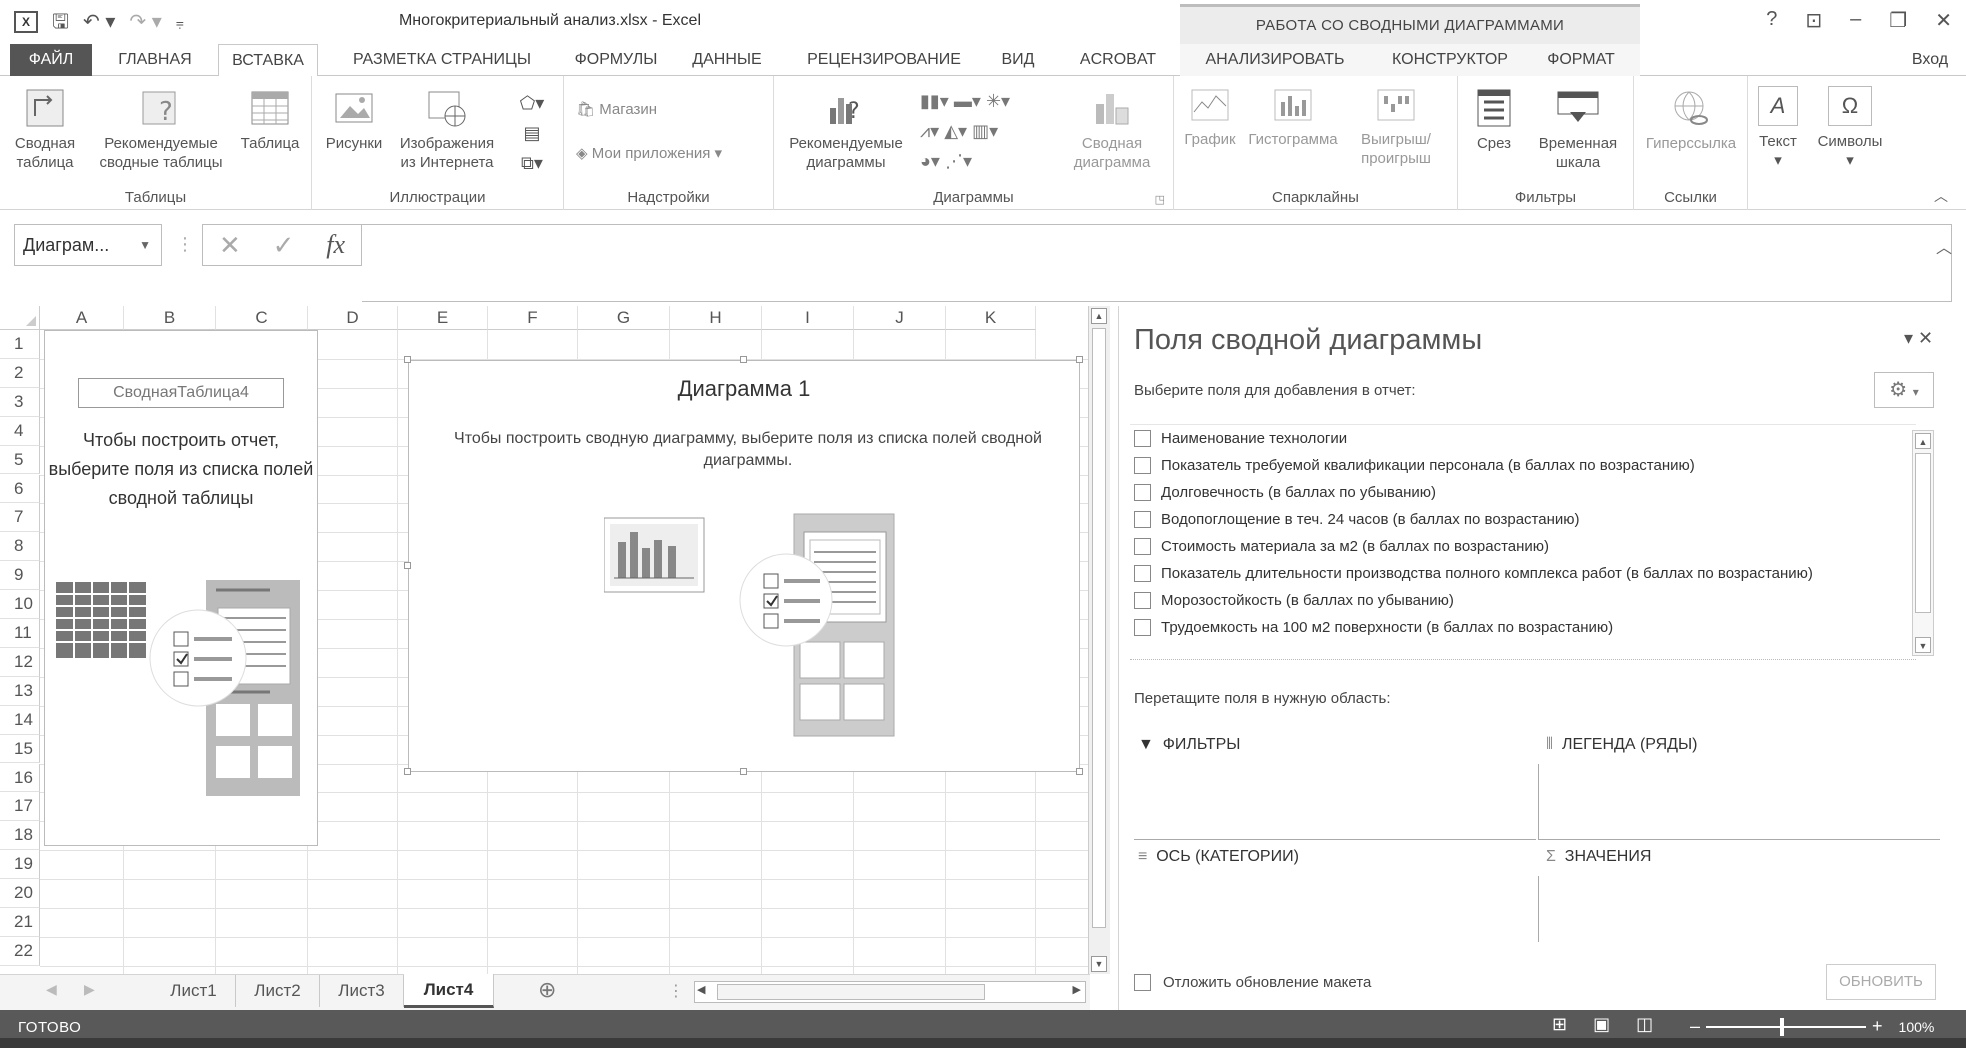 This screenshot has width=1966, height=1048. Describe the element at coordinates (547, 990) in the screenshot. I see `add-sheet-icon: ⊕` at that location.